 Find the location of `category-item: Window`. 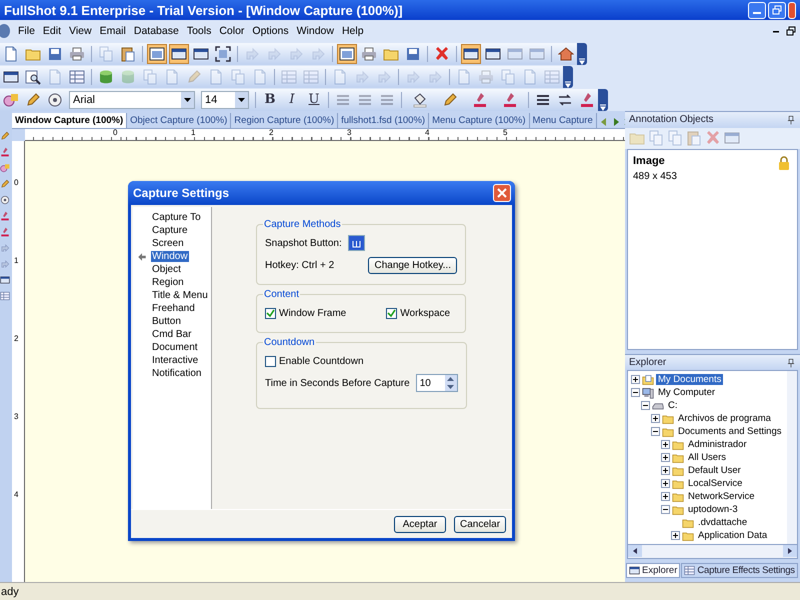

category-item: Window is located at coordinates (170, 256).